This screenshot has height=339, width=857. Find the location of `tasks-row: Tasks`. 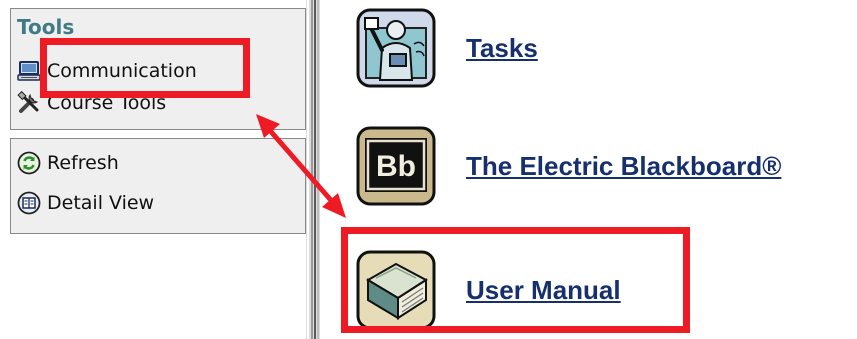

tasks-row: Tasks is located at coordinates (447, 48).